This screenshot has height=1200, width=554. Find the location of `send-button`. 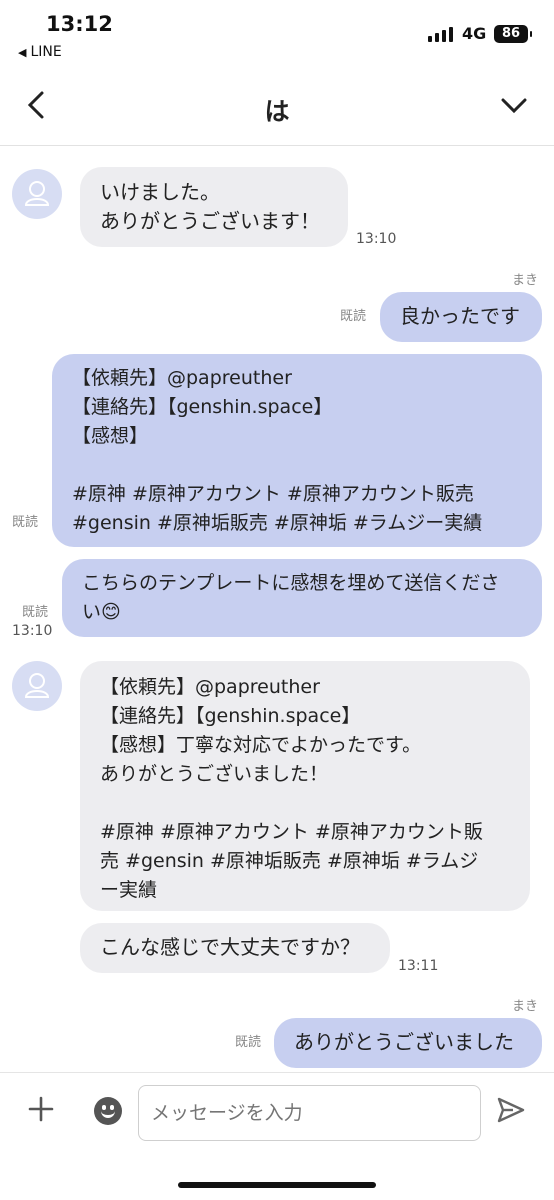

send-button is located at coordinates (512, 1111).